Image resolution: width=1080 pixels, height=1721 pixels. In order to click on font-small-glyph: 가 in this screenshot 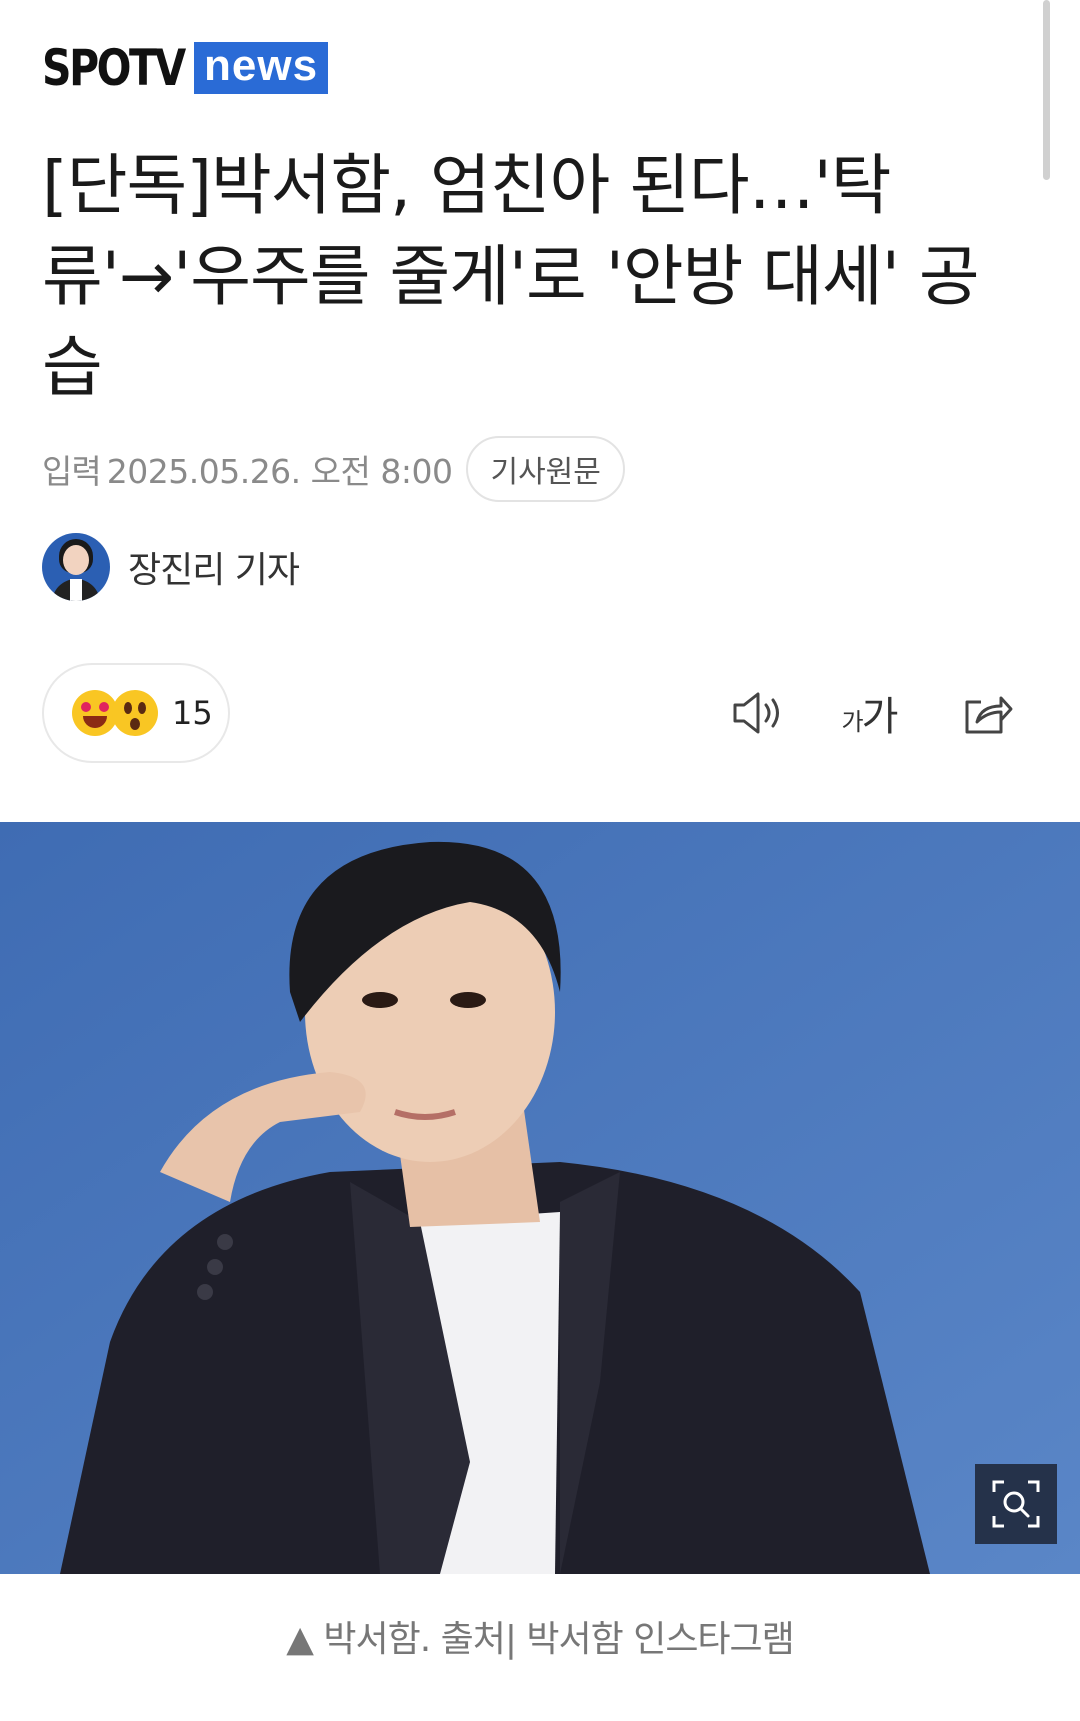, I will do `click(852, 722)`.